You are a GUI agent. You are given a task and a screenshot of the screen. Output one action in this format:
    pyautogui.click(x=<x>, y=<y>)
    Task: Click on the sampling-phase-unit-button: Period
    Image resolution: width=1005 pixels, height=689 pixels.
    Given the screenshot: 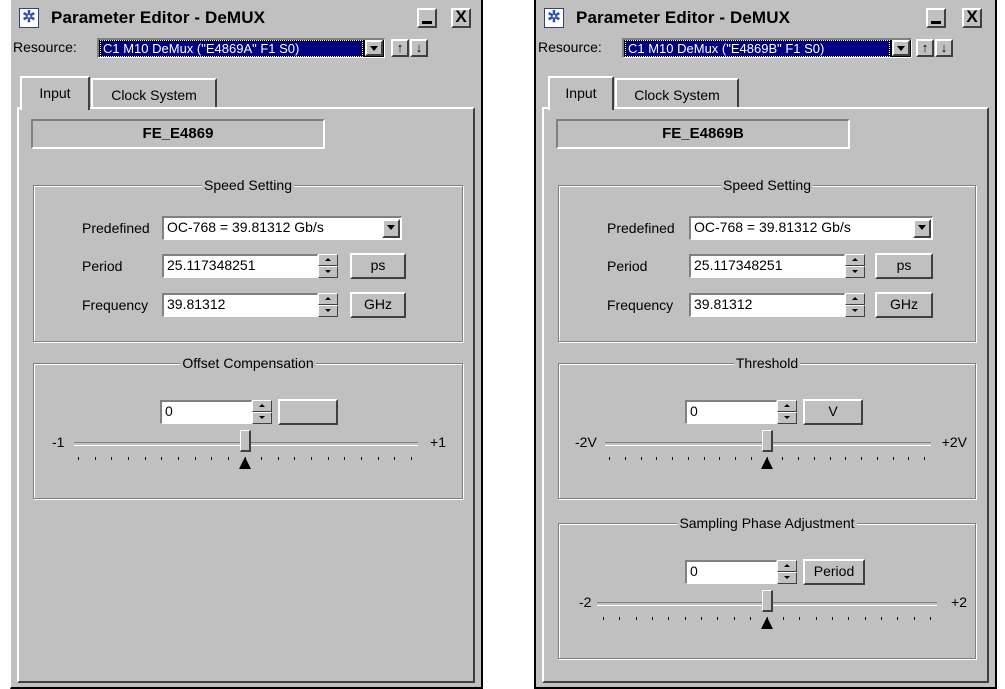 What is the action you would take?
    pyautogui.click(x=834, y=572)
    